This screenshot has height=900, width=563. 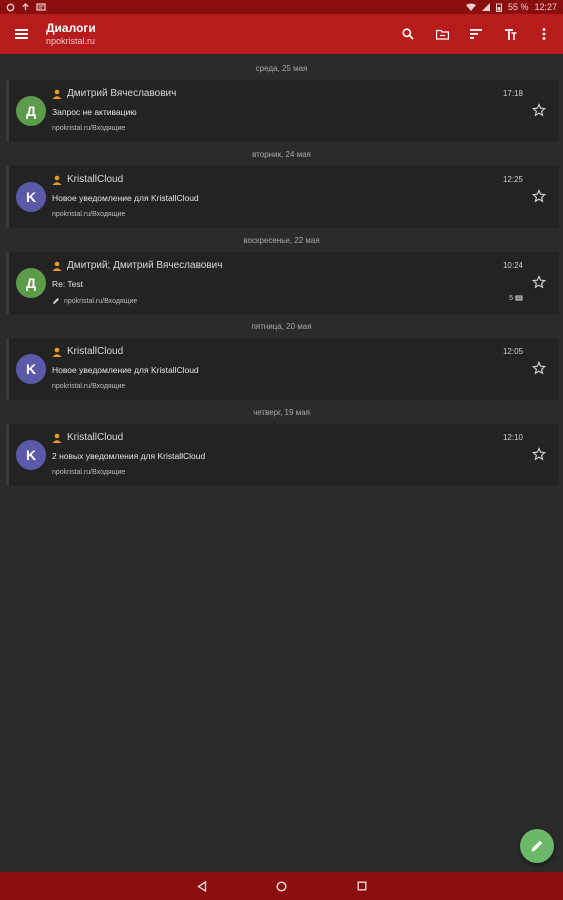 I want to click on more-options-button, so click(x=544, y=34).